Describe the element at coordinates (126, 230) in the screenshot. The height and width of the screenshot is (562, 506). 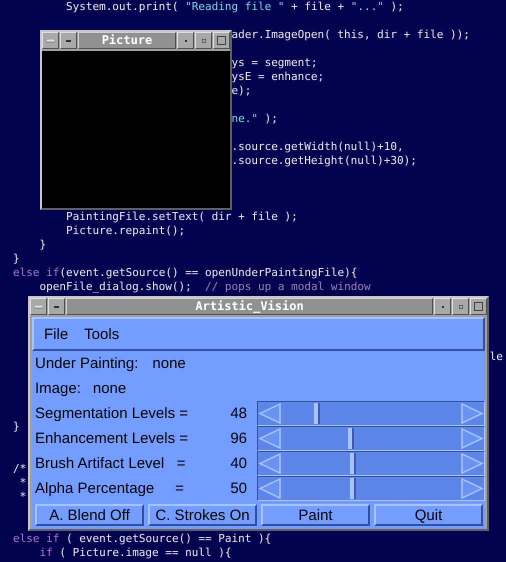
I see `code-line: Picture.repaint();` at that location.